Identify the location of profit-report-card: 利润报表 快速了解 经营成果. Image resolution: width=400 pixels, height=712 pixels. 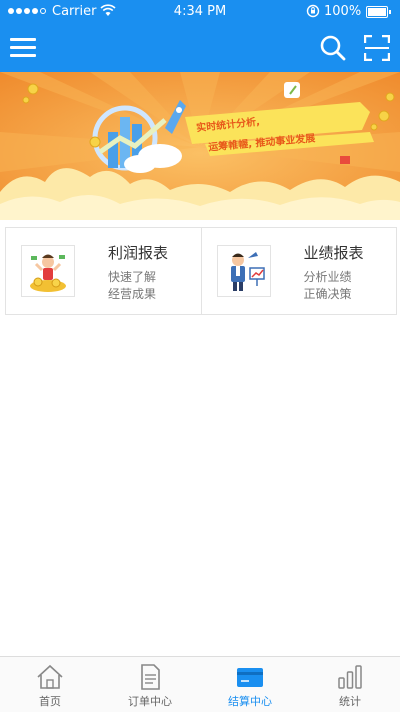
(103, 271).